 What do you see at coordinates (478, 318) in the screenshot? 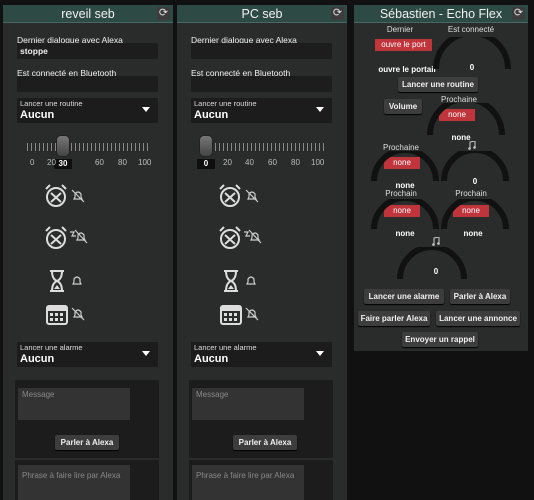
I see `launch-announce-button: Lancer une annonce` at bounding box center [478, 318].